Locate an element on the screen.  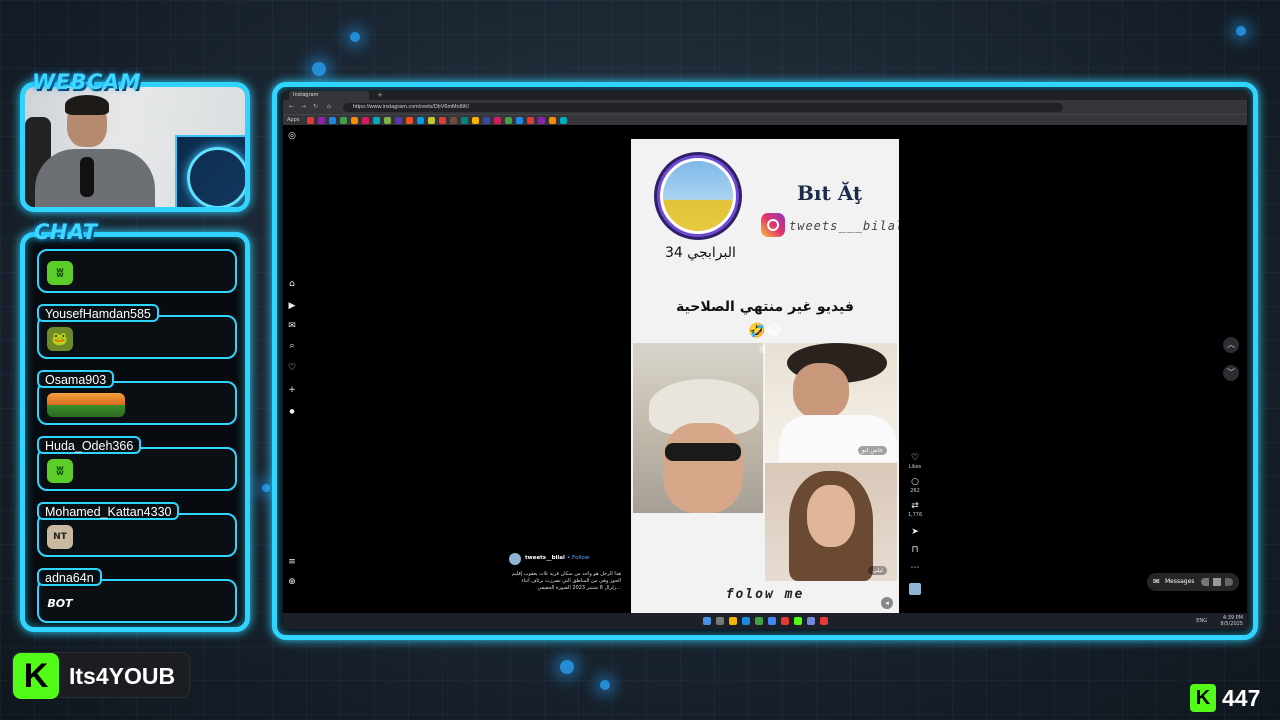
search-icon: ⌕ is located at coordinates (292, 346).